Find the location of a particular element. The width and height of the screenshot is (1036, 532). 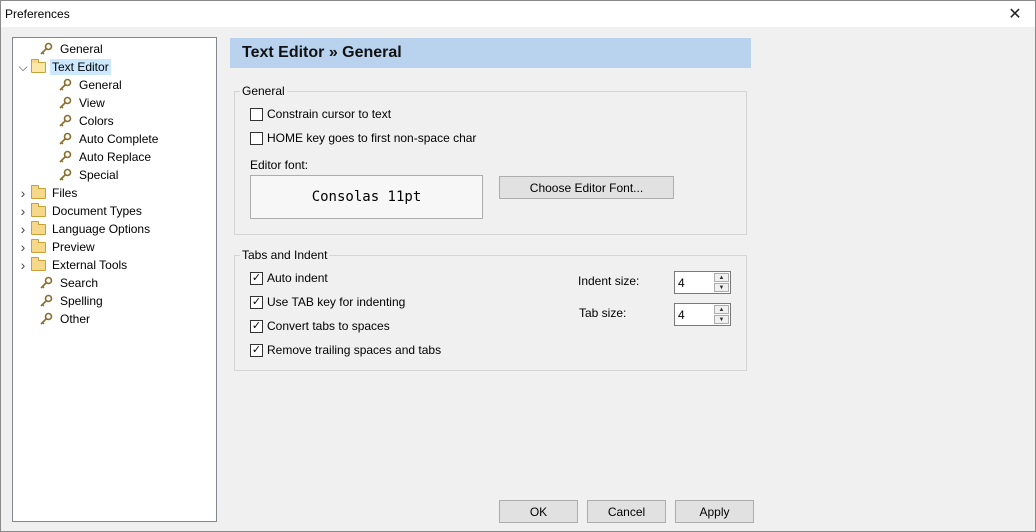

tree-item: › External Tools is located at coordinates (73, 265).